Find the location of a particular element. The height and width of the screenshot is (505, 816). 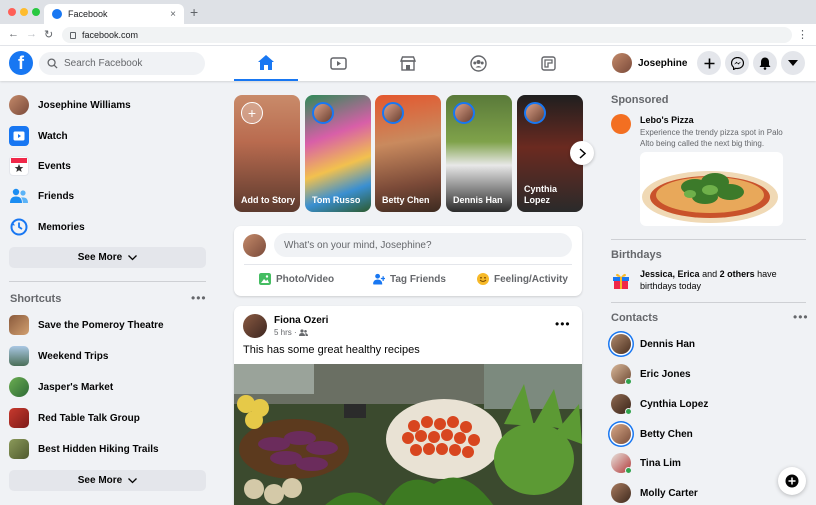

new-message-button is located at coordinates (792, 481).